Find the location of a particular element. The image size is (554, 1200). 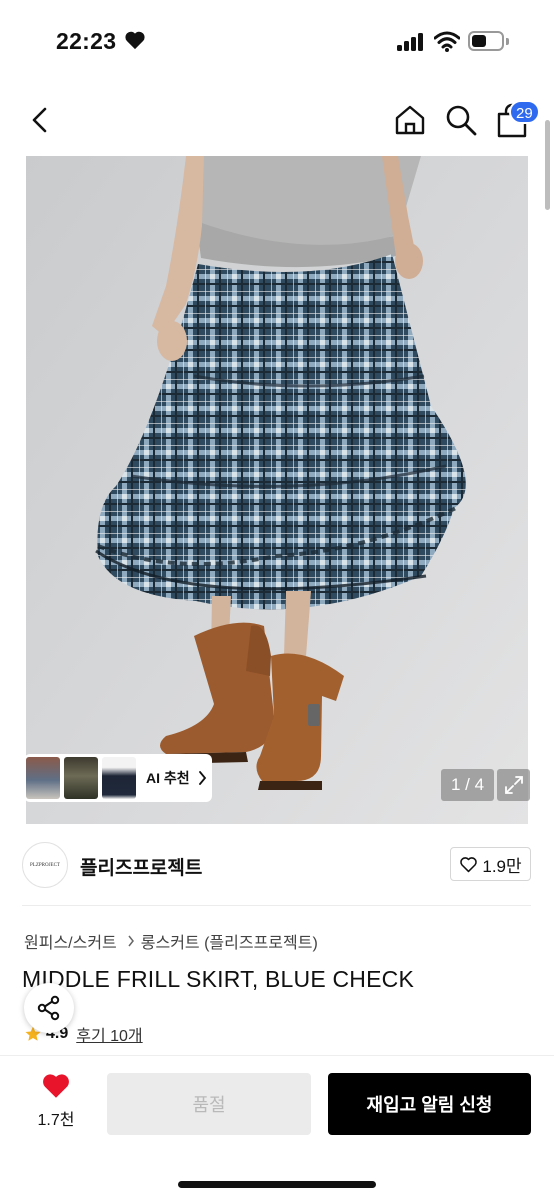

divider is located at coordinates (276, 905).